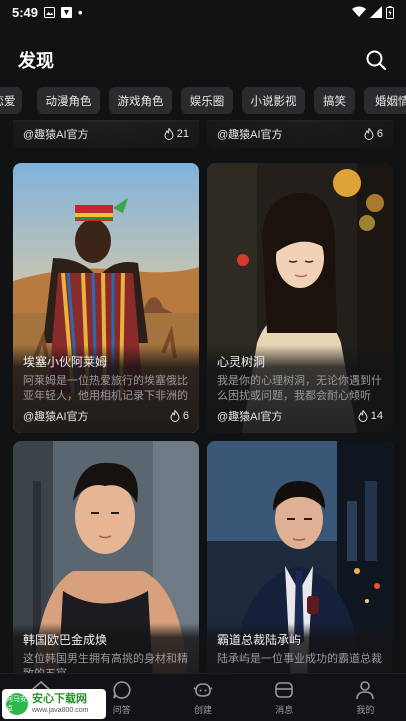 The image size is (406, 721). Describe the element at coordinates (207, 100) in the screenshot. I see `chip-entertainment: 娱乐圈` at that location.